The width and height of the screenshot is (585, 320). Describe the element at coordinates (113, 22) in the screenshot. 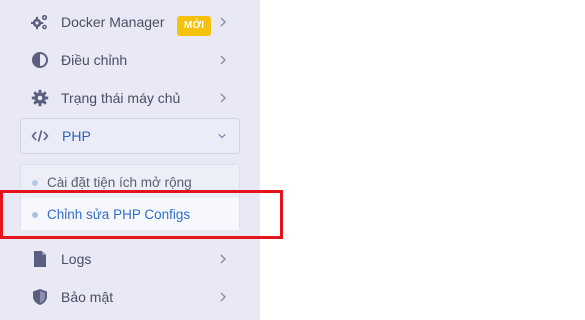

I see `sidebar-item-label: Docker Manager` at that location.